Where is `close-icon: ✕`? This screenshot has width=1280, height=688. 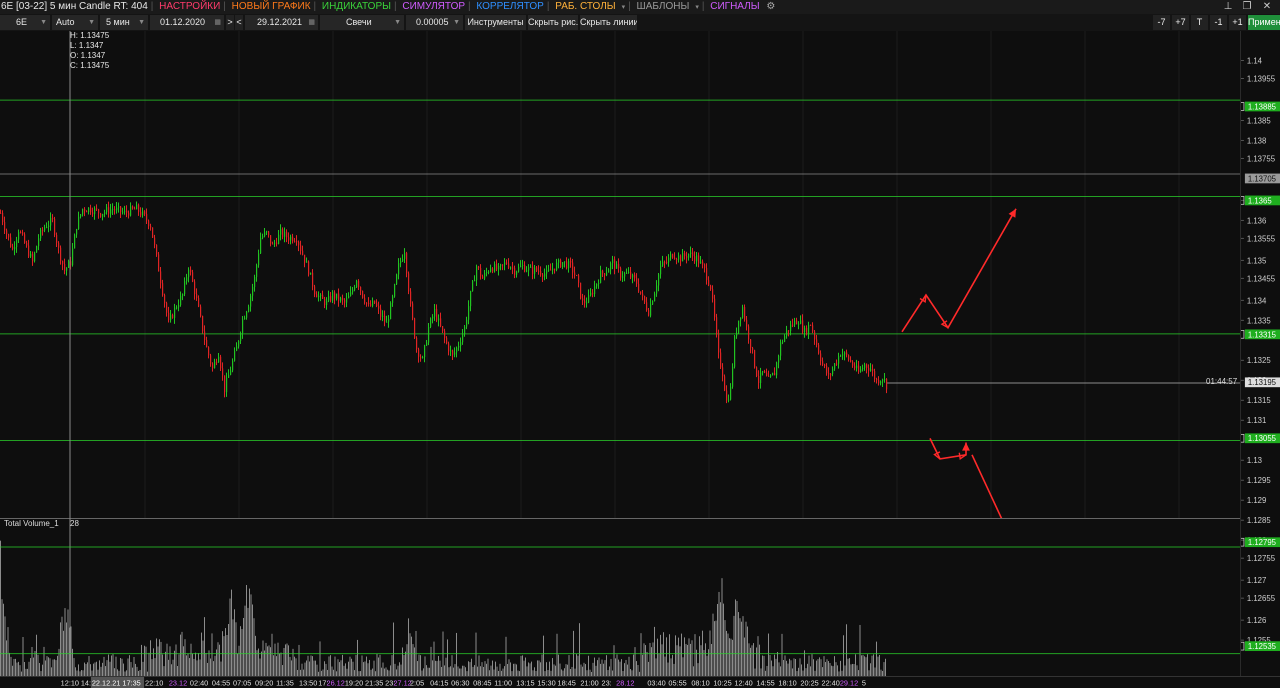 close-icon: ✕ is located at coordinates (1267, 7).